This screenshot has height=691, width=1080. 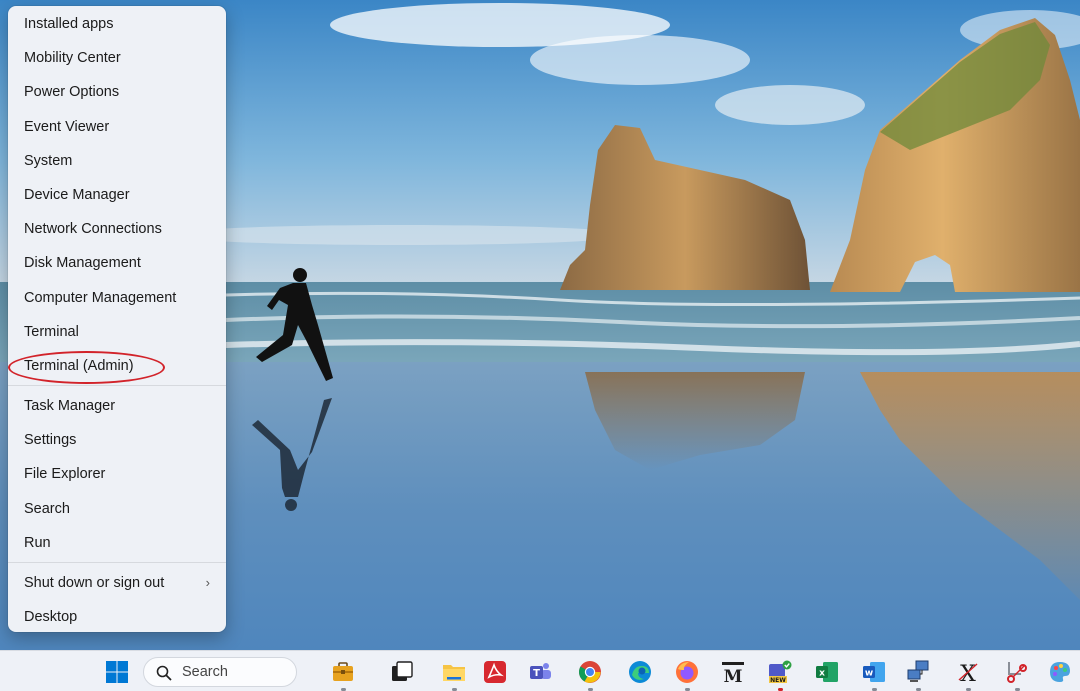 What do you see at coordinates (590, 672) in the screenshot?
I see `chrome-icon` at bounding box center [590, 672].